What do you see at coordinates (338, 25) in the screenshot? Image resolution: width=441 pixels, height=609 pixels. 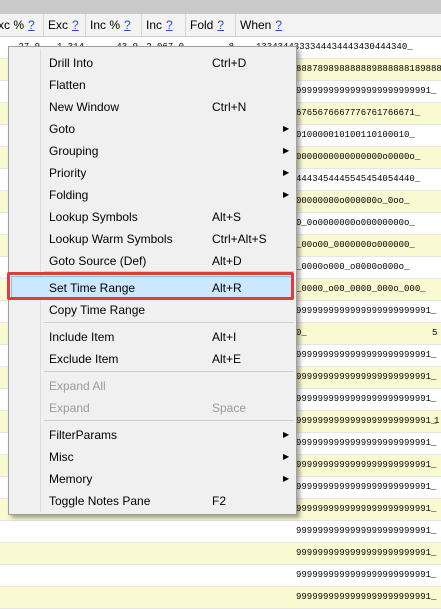 I see `col-when: When?` at bounding box center [338, 25].